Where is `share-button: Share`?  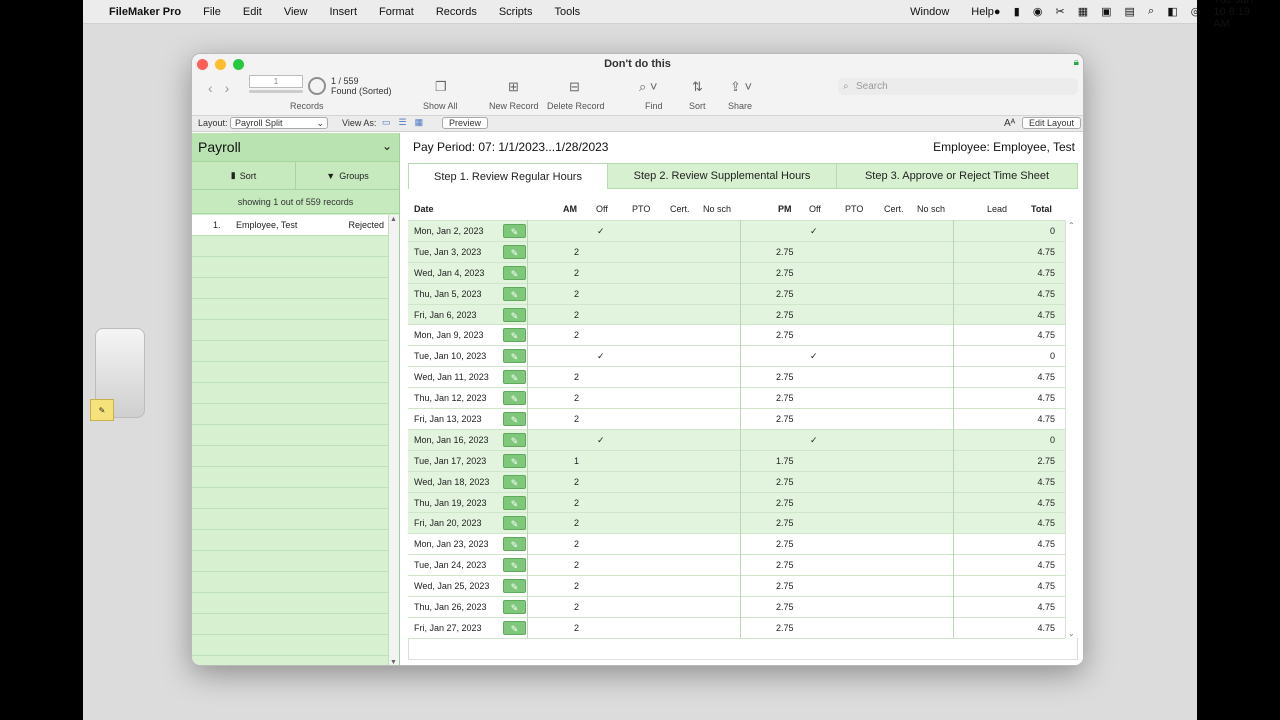 share-button: Share is located at coordinates (740, 106).